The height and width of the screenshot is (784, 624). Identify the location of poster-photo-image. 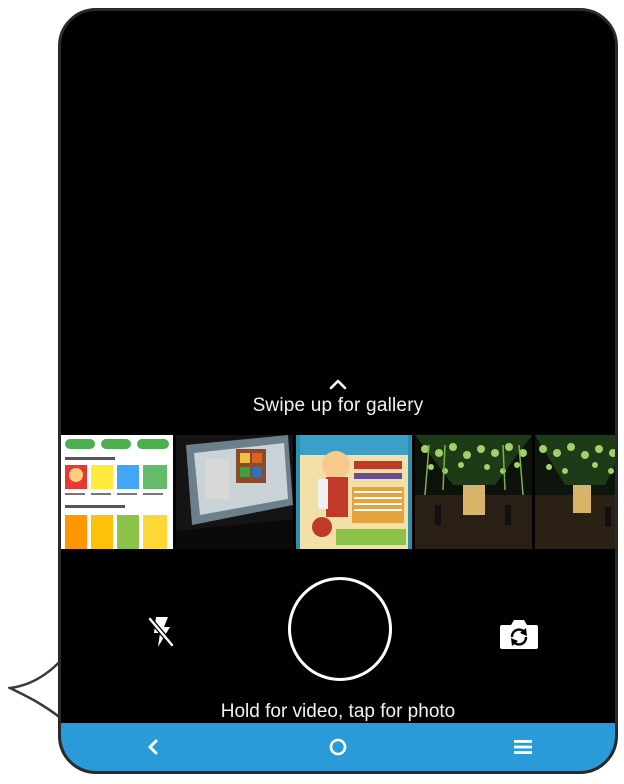
(354, 492).